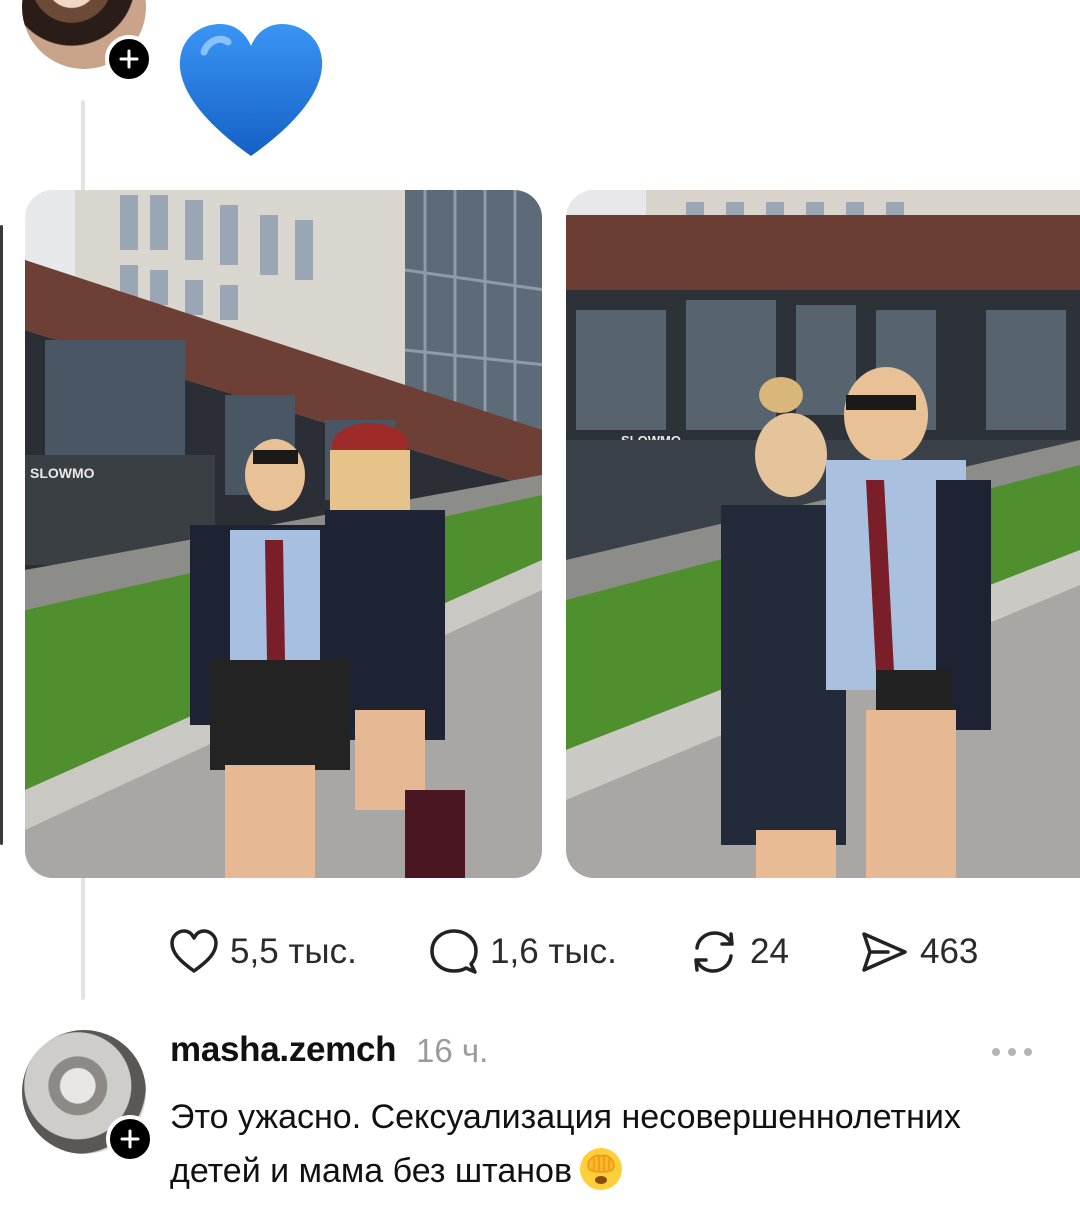 This screenshot has width=1080, height=1208. What do you see at coordinates (194, 951) in the screenshot?
I see `heart-icon` at bounding box center [194, 951].